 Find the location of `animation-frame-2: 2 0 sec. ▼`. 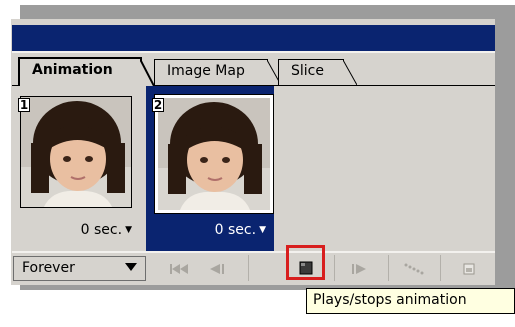

animation-frame-2: 2 0 sec. ▼ is located at coordinates (210, 168).